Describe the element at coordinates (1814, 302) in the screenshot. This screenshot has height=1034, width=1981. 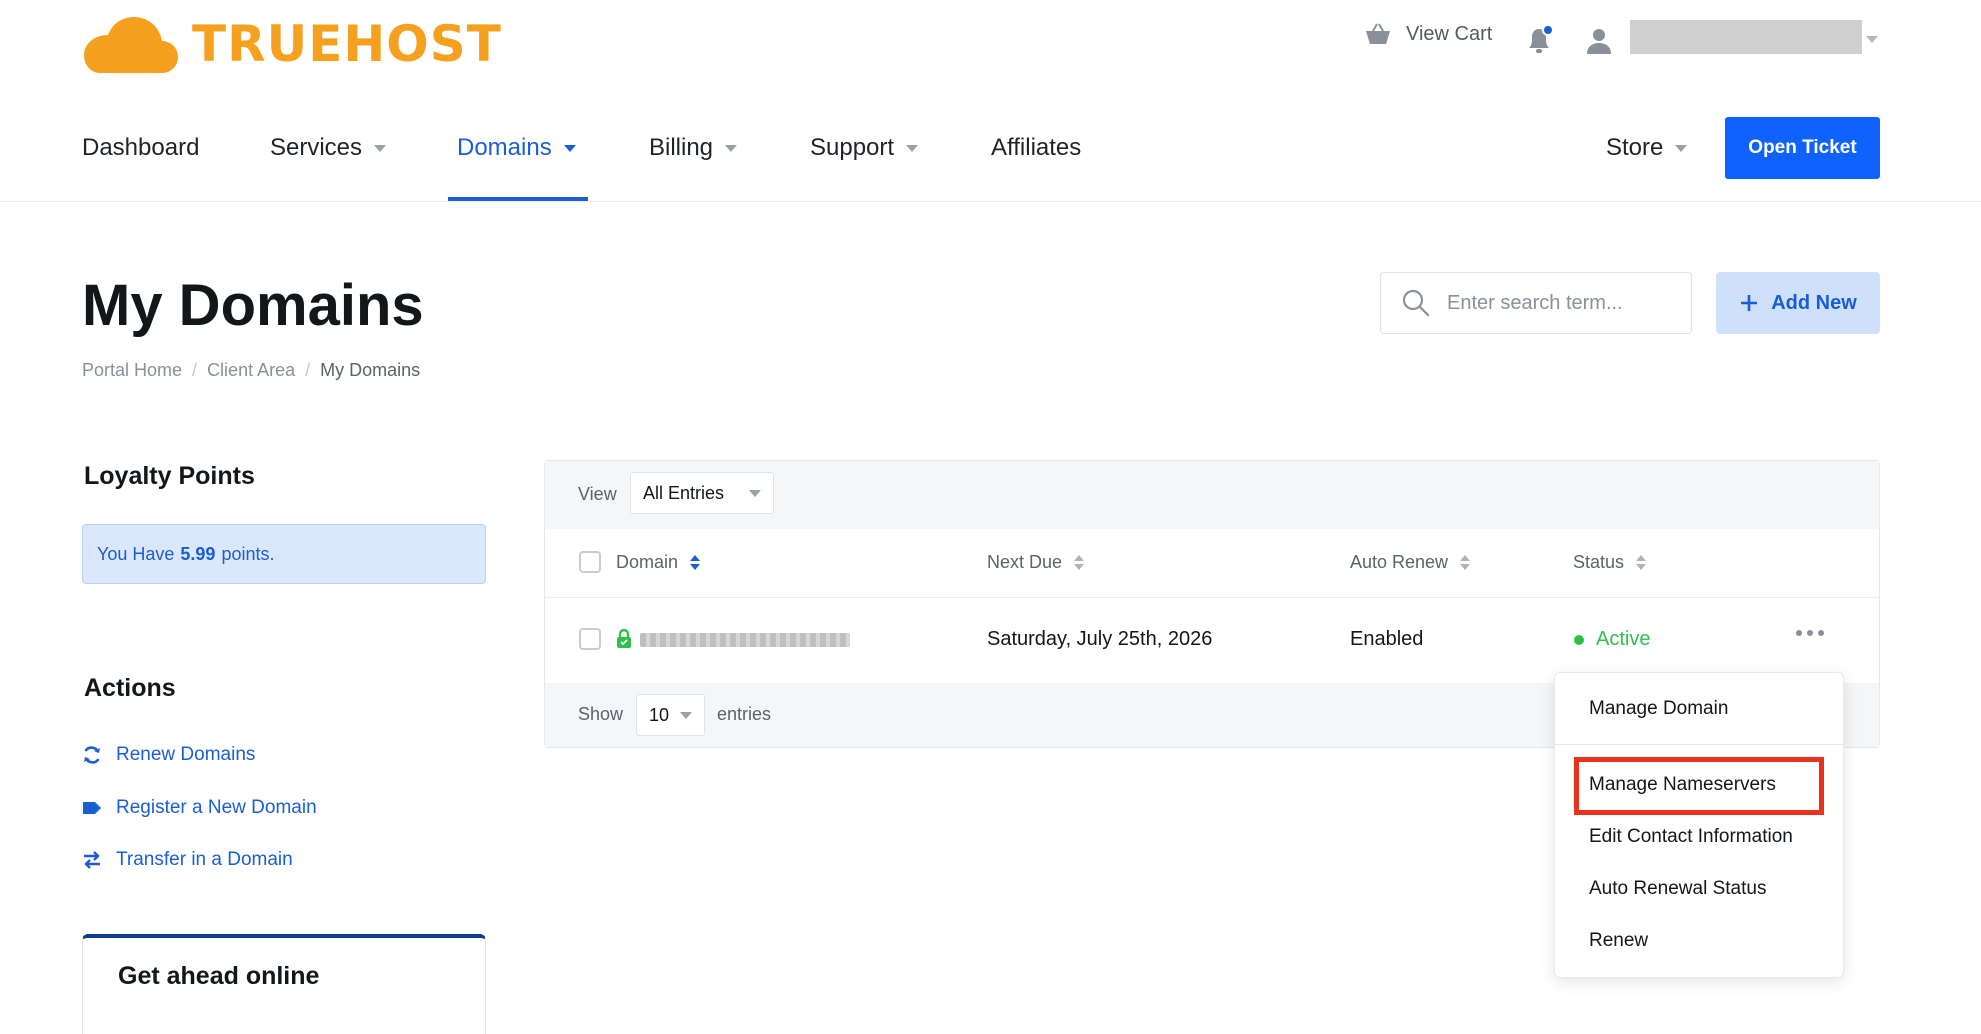
I see `add-new-label: Add New` at that location.